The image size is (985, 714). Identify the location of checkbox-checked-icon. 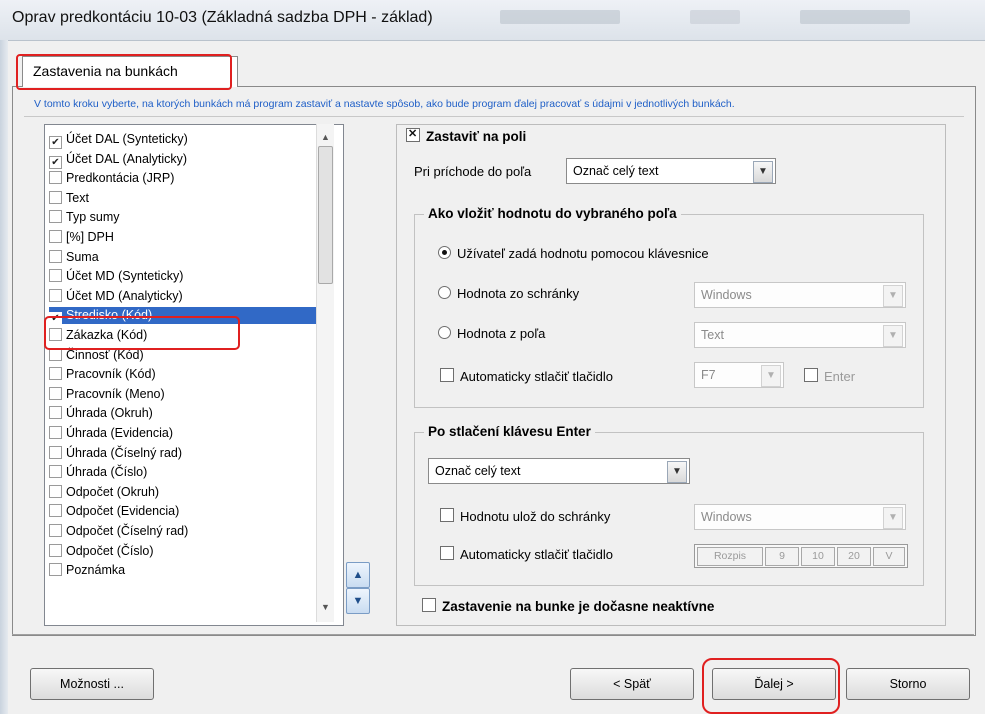
(413, 134).